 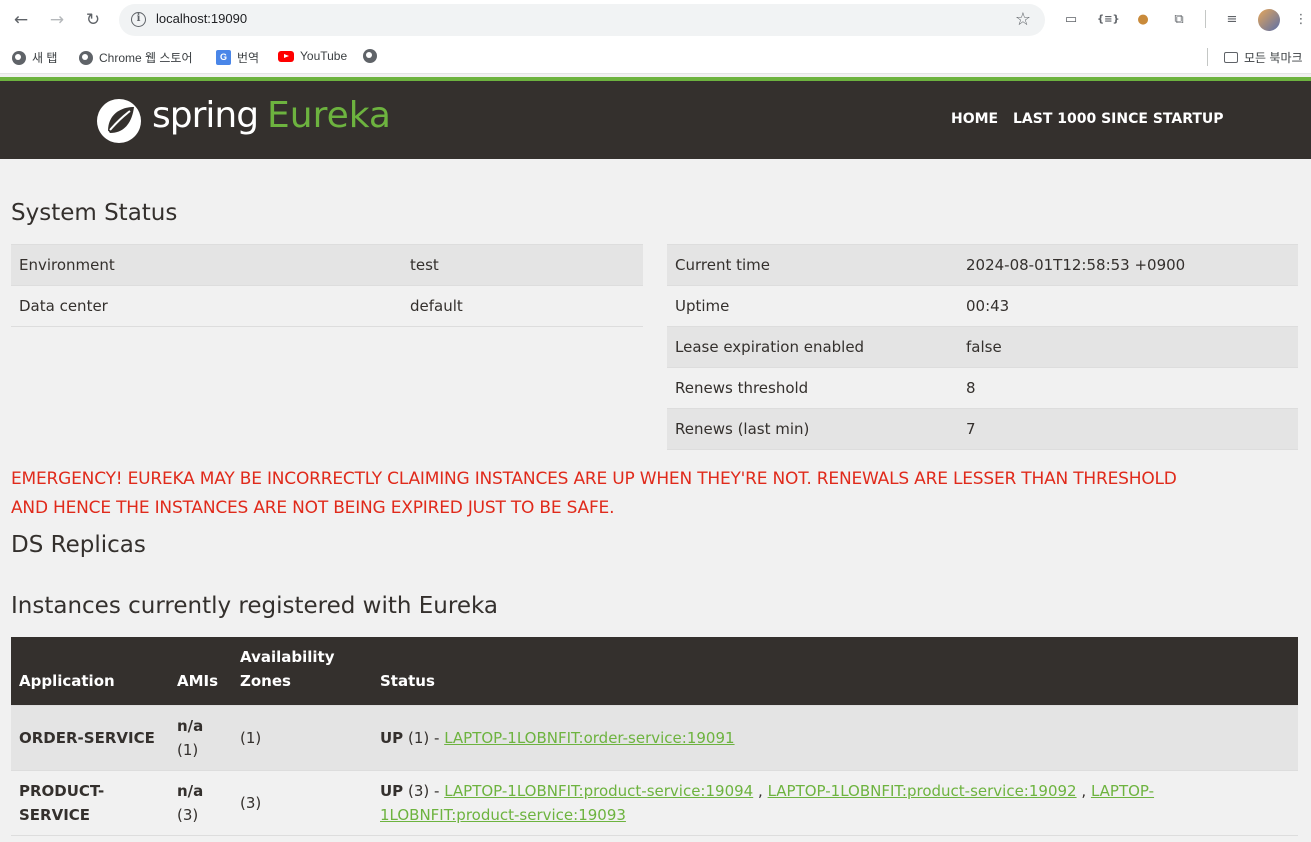 What do you see at coordinates (812, 347) in the screenshot?
I see `status-key: Lease expiration enabled` at bounding box center [812, 347].